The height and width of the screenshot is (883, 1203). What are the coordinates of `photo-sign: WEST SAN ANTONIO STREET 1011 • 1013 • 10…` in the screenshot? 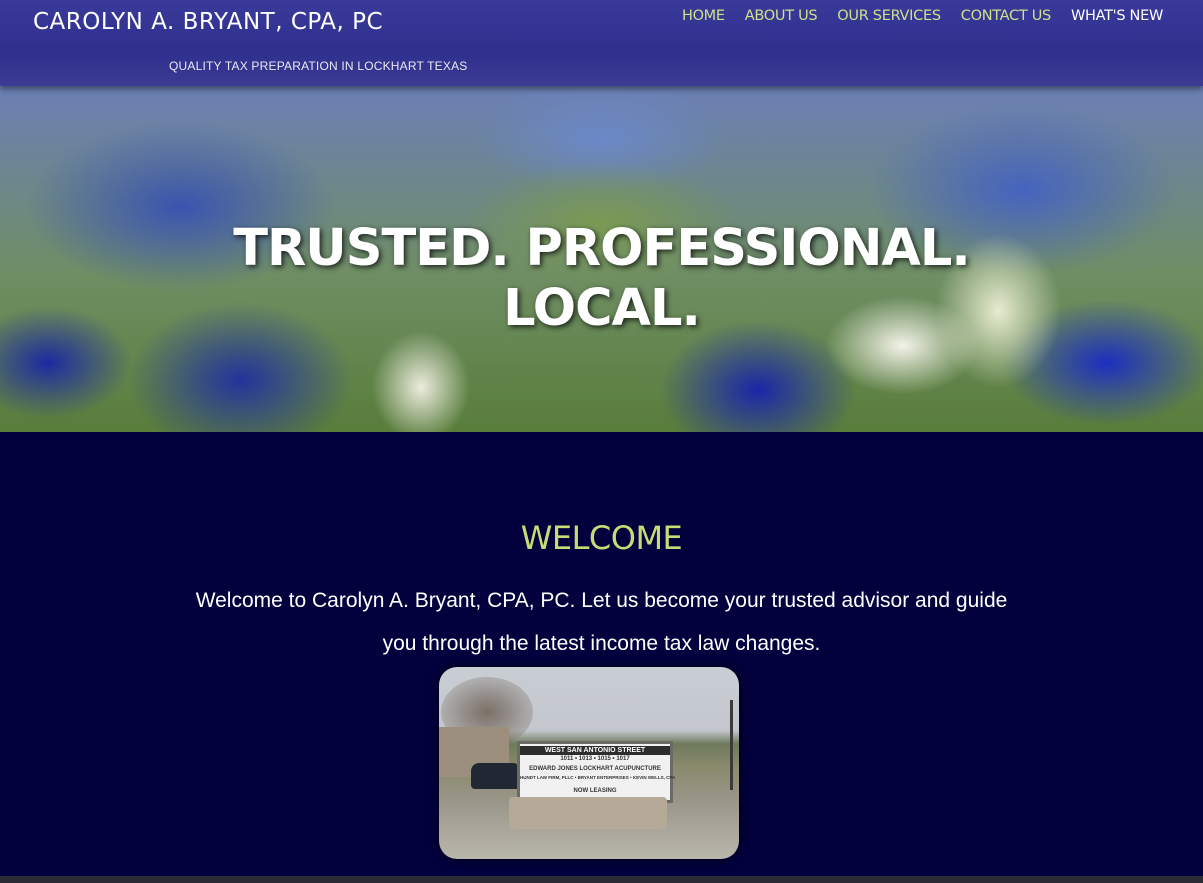 It's located at (596, 772).